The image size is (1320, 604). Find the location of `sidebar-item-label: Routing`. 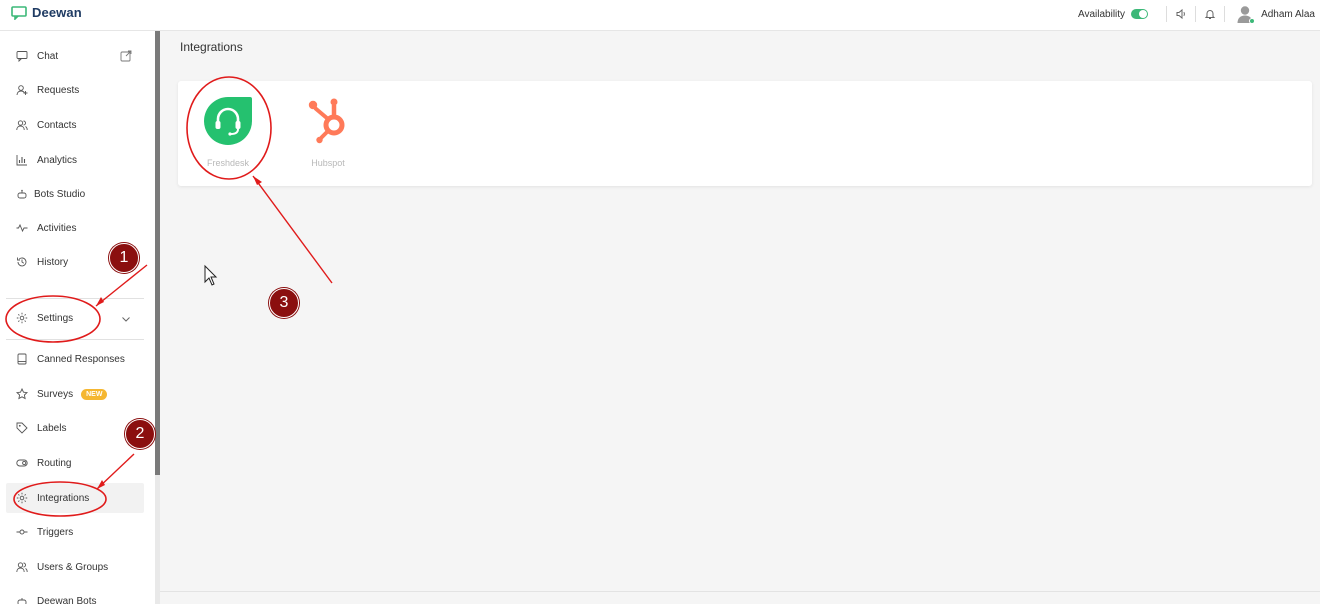

sidebar-item-label: Routing is located at coordinates (54, 463).